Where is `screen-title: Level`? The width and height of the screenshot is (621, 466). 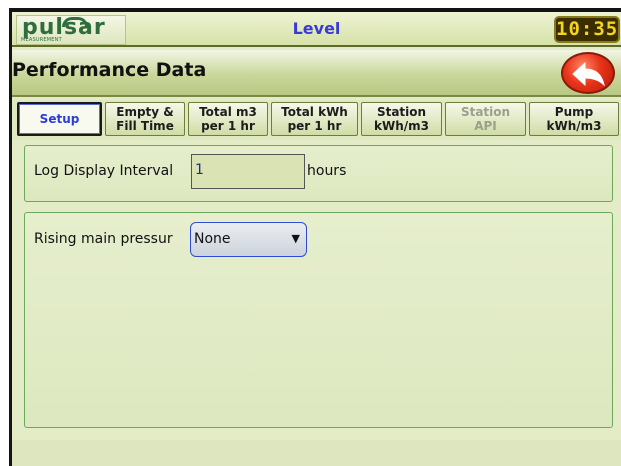 screen-title: Level is located at coordinates (316, 28).